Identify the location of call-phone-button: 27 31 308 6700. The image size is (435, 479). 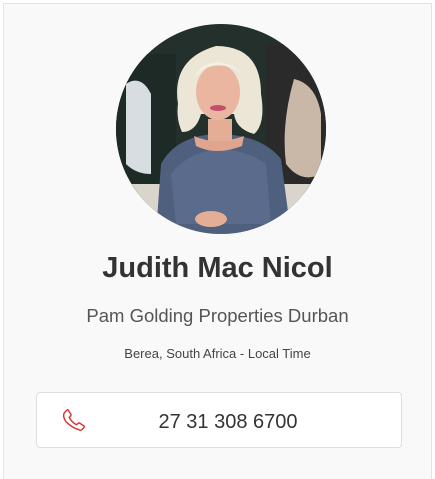
(219, 420).